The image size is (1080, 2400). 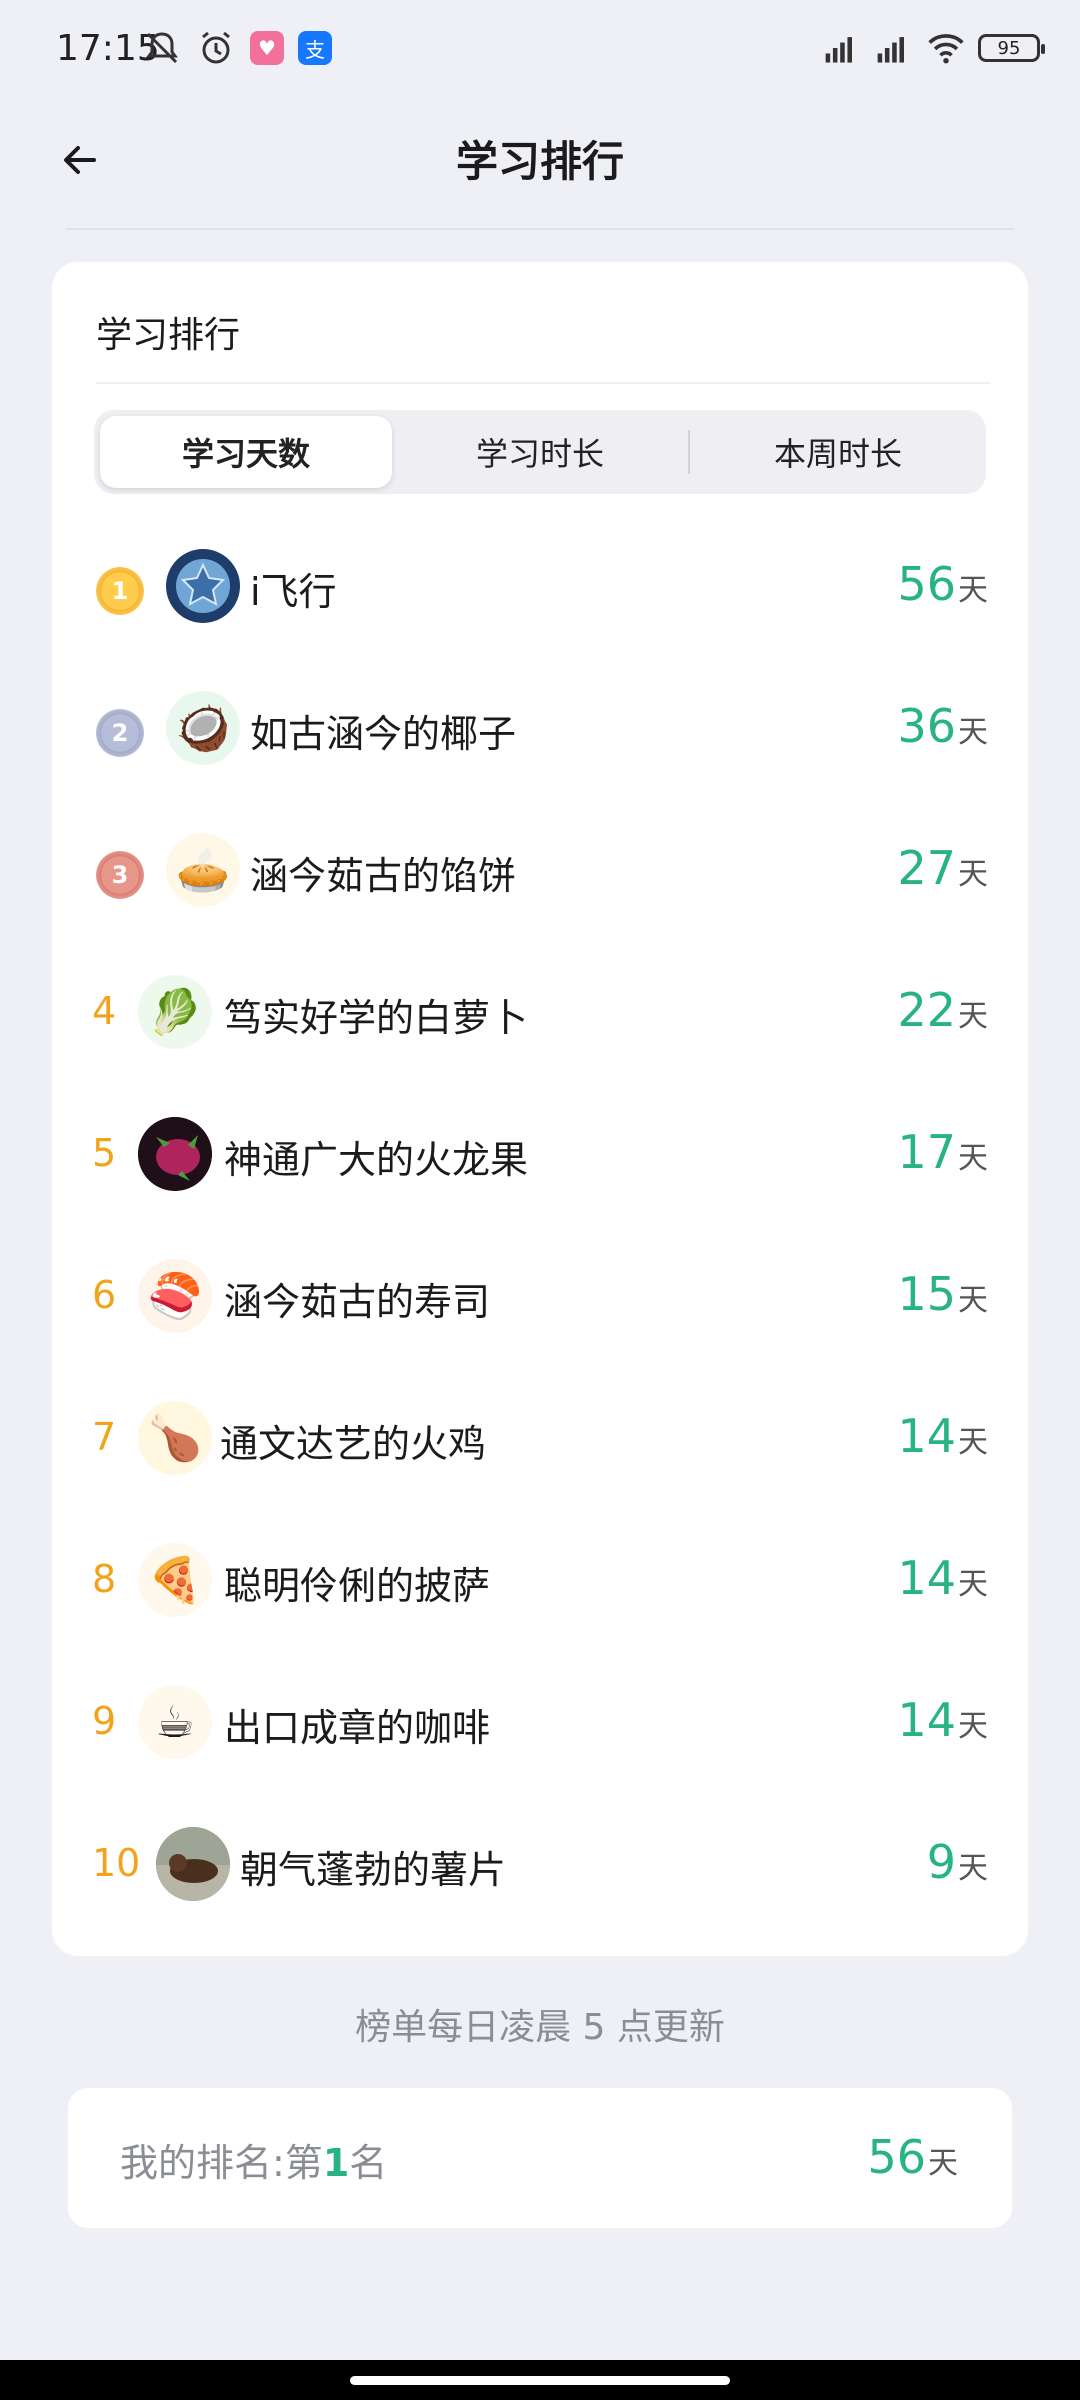 I want to click on tab-study-duration: 学习时长, so click(x=540, y=452).